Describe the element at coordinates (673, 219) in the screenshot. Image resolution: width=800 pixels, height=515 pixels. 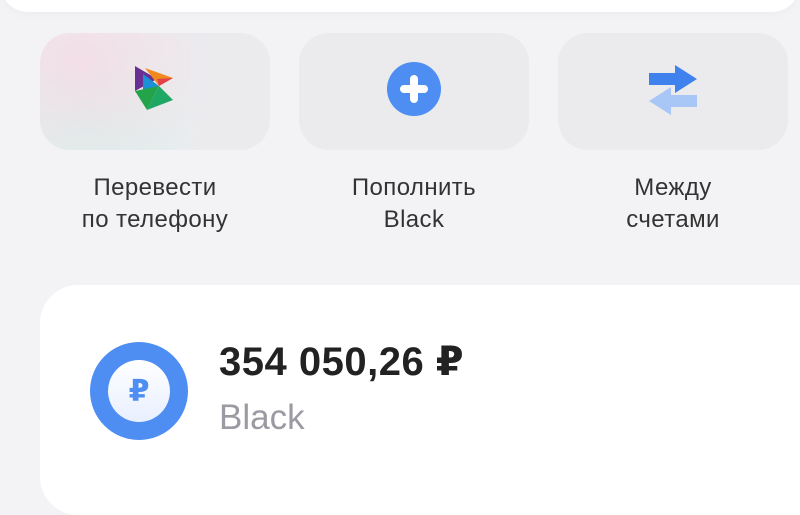
I see `between-accounts-label-line2: счетами` at that location.